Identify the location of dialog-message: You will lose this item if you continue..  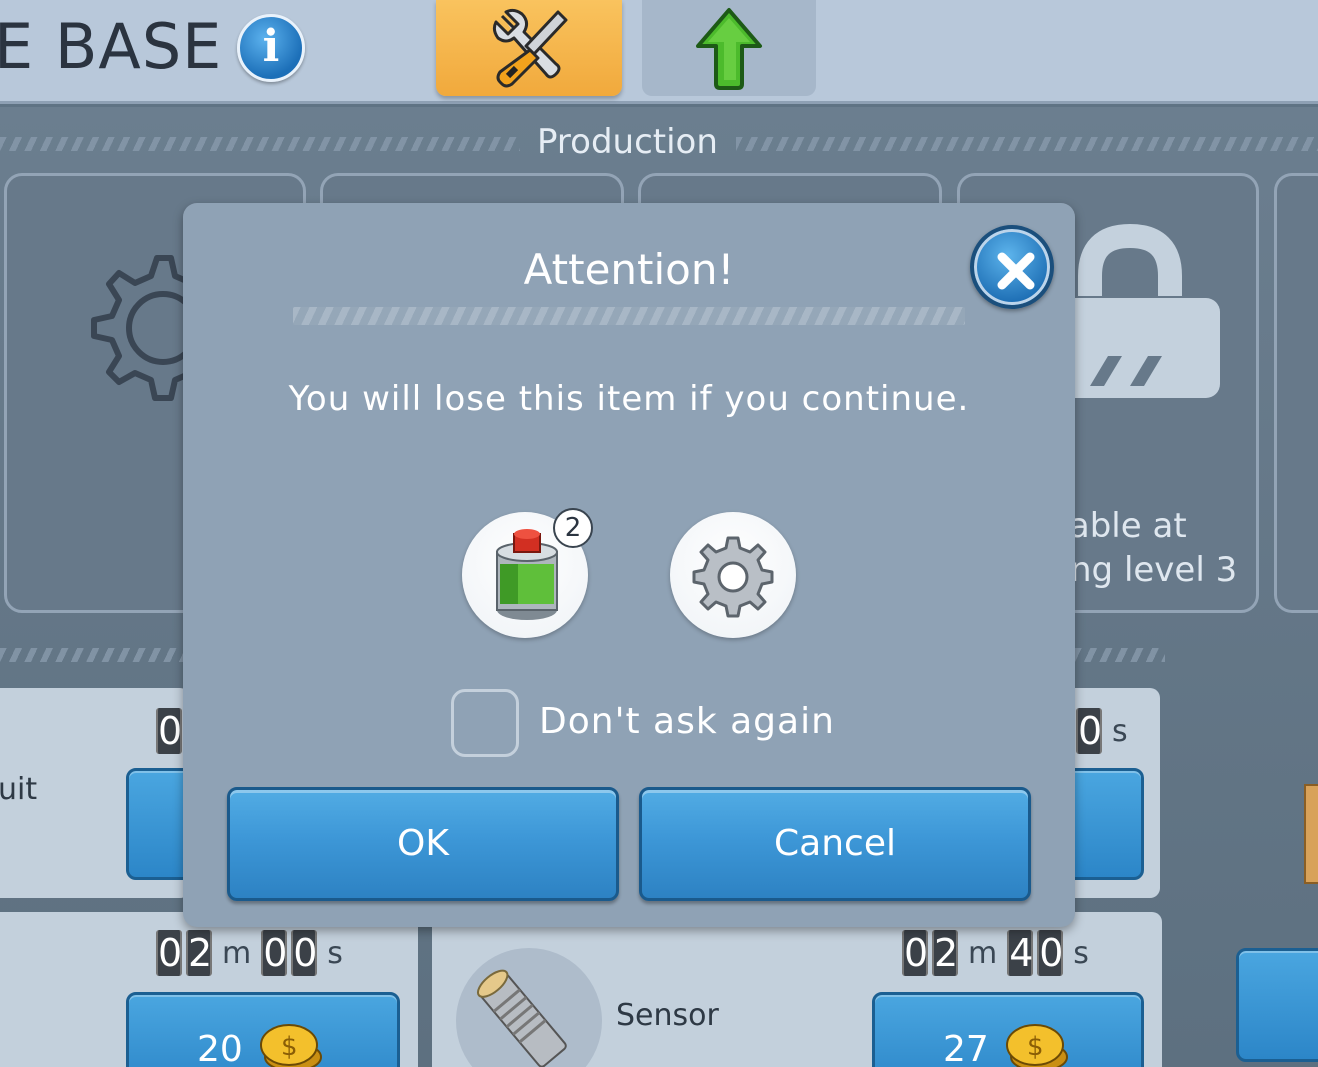
(629, 399).